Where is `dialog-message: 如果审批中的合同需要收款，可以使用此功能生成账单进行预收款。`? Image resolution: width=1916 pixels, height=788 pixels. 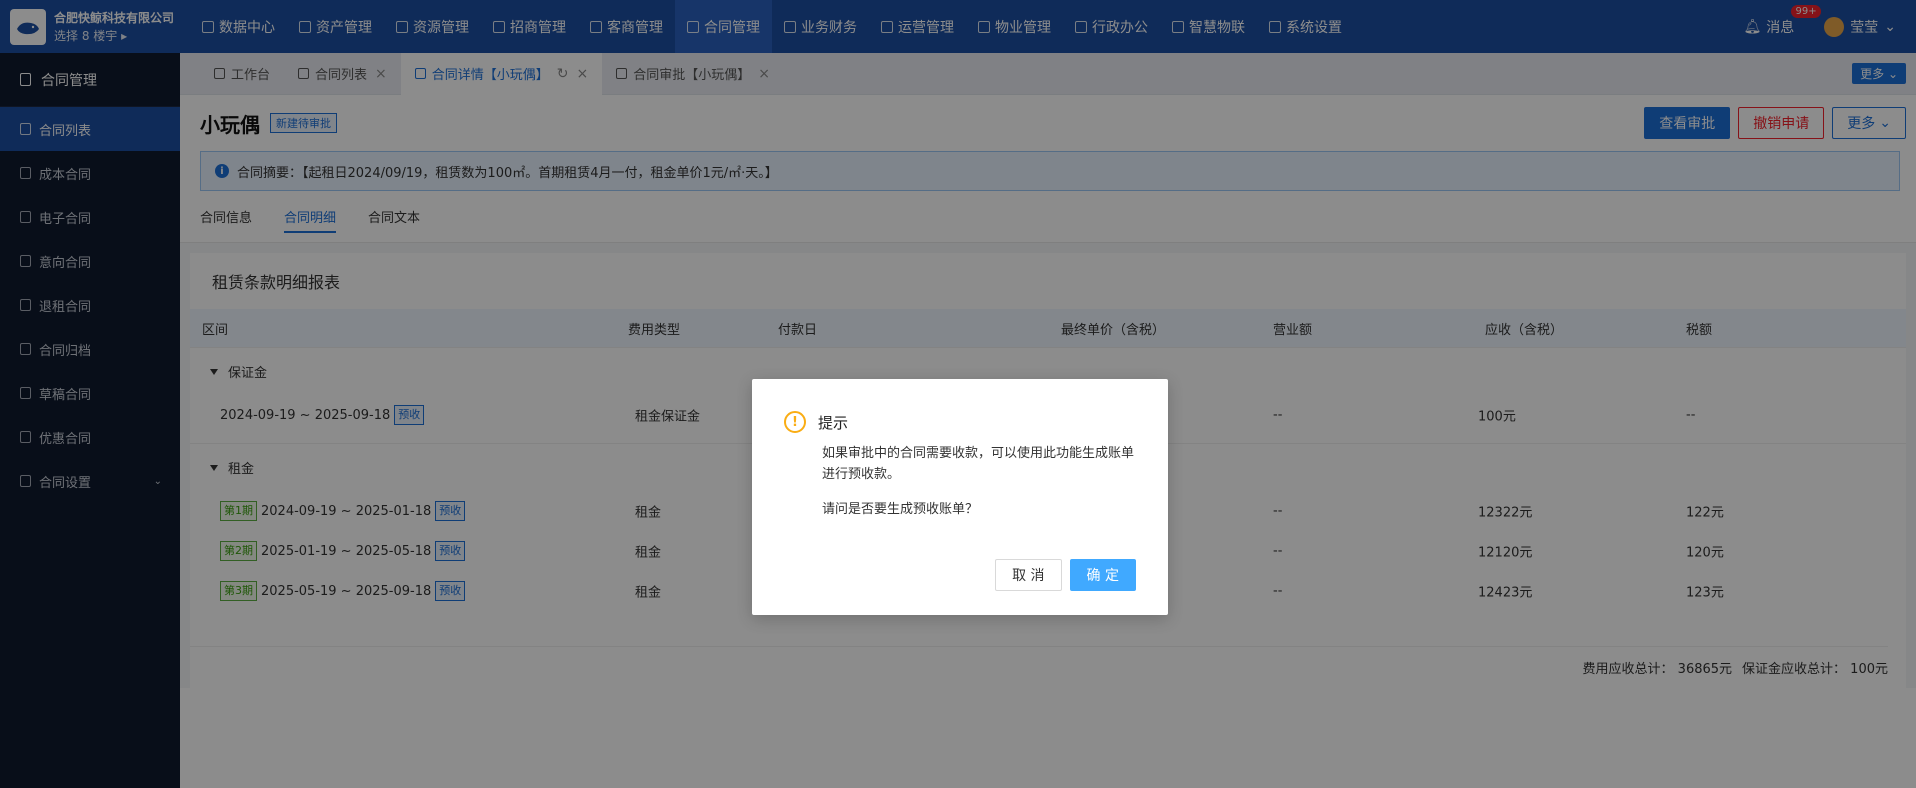 dialog-message: 如果审批中的合同需要收款，可以使用此功能生成账单进行预收款。 is located at coordinates (978, 464).